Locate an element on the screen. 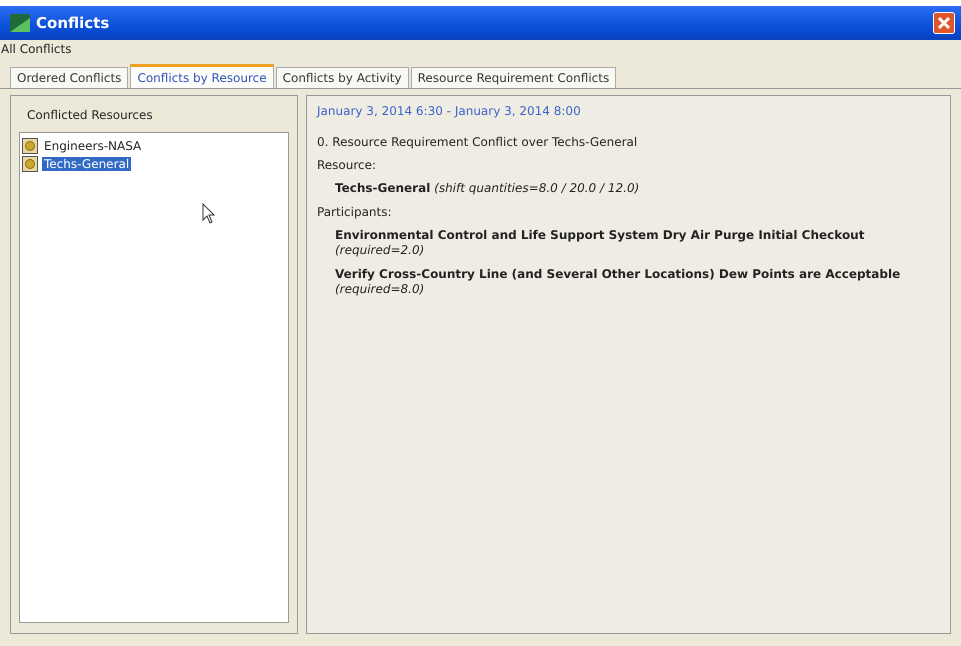 The height and width of the screenshot is (646, 961). conflict-heading: 0. Resource Requirement Conflict over Techs-General is located at coordinates (477, 142).